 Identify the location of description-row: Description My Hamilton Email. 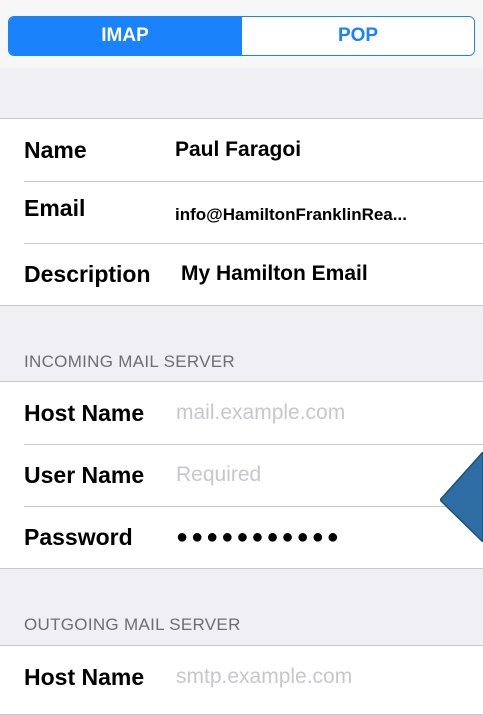
(241, 274).